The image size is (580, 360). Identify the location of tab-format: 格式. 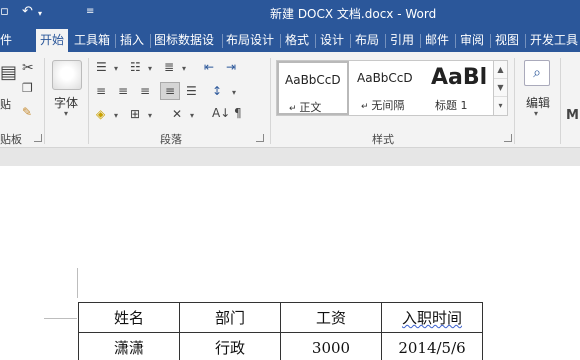
(297, 40).